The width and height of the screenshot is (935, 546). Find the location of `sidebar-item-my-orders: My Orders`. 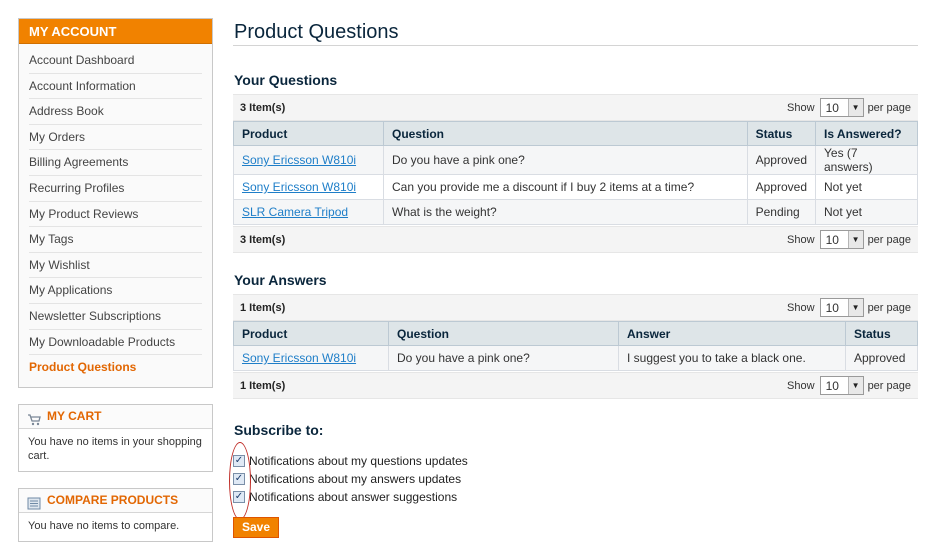

sidebar-item-my-orders: My Orders is located at coordinates (115, 138).